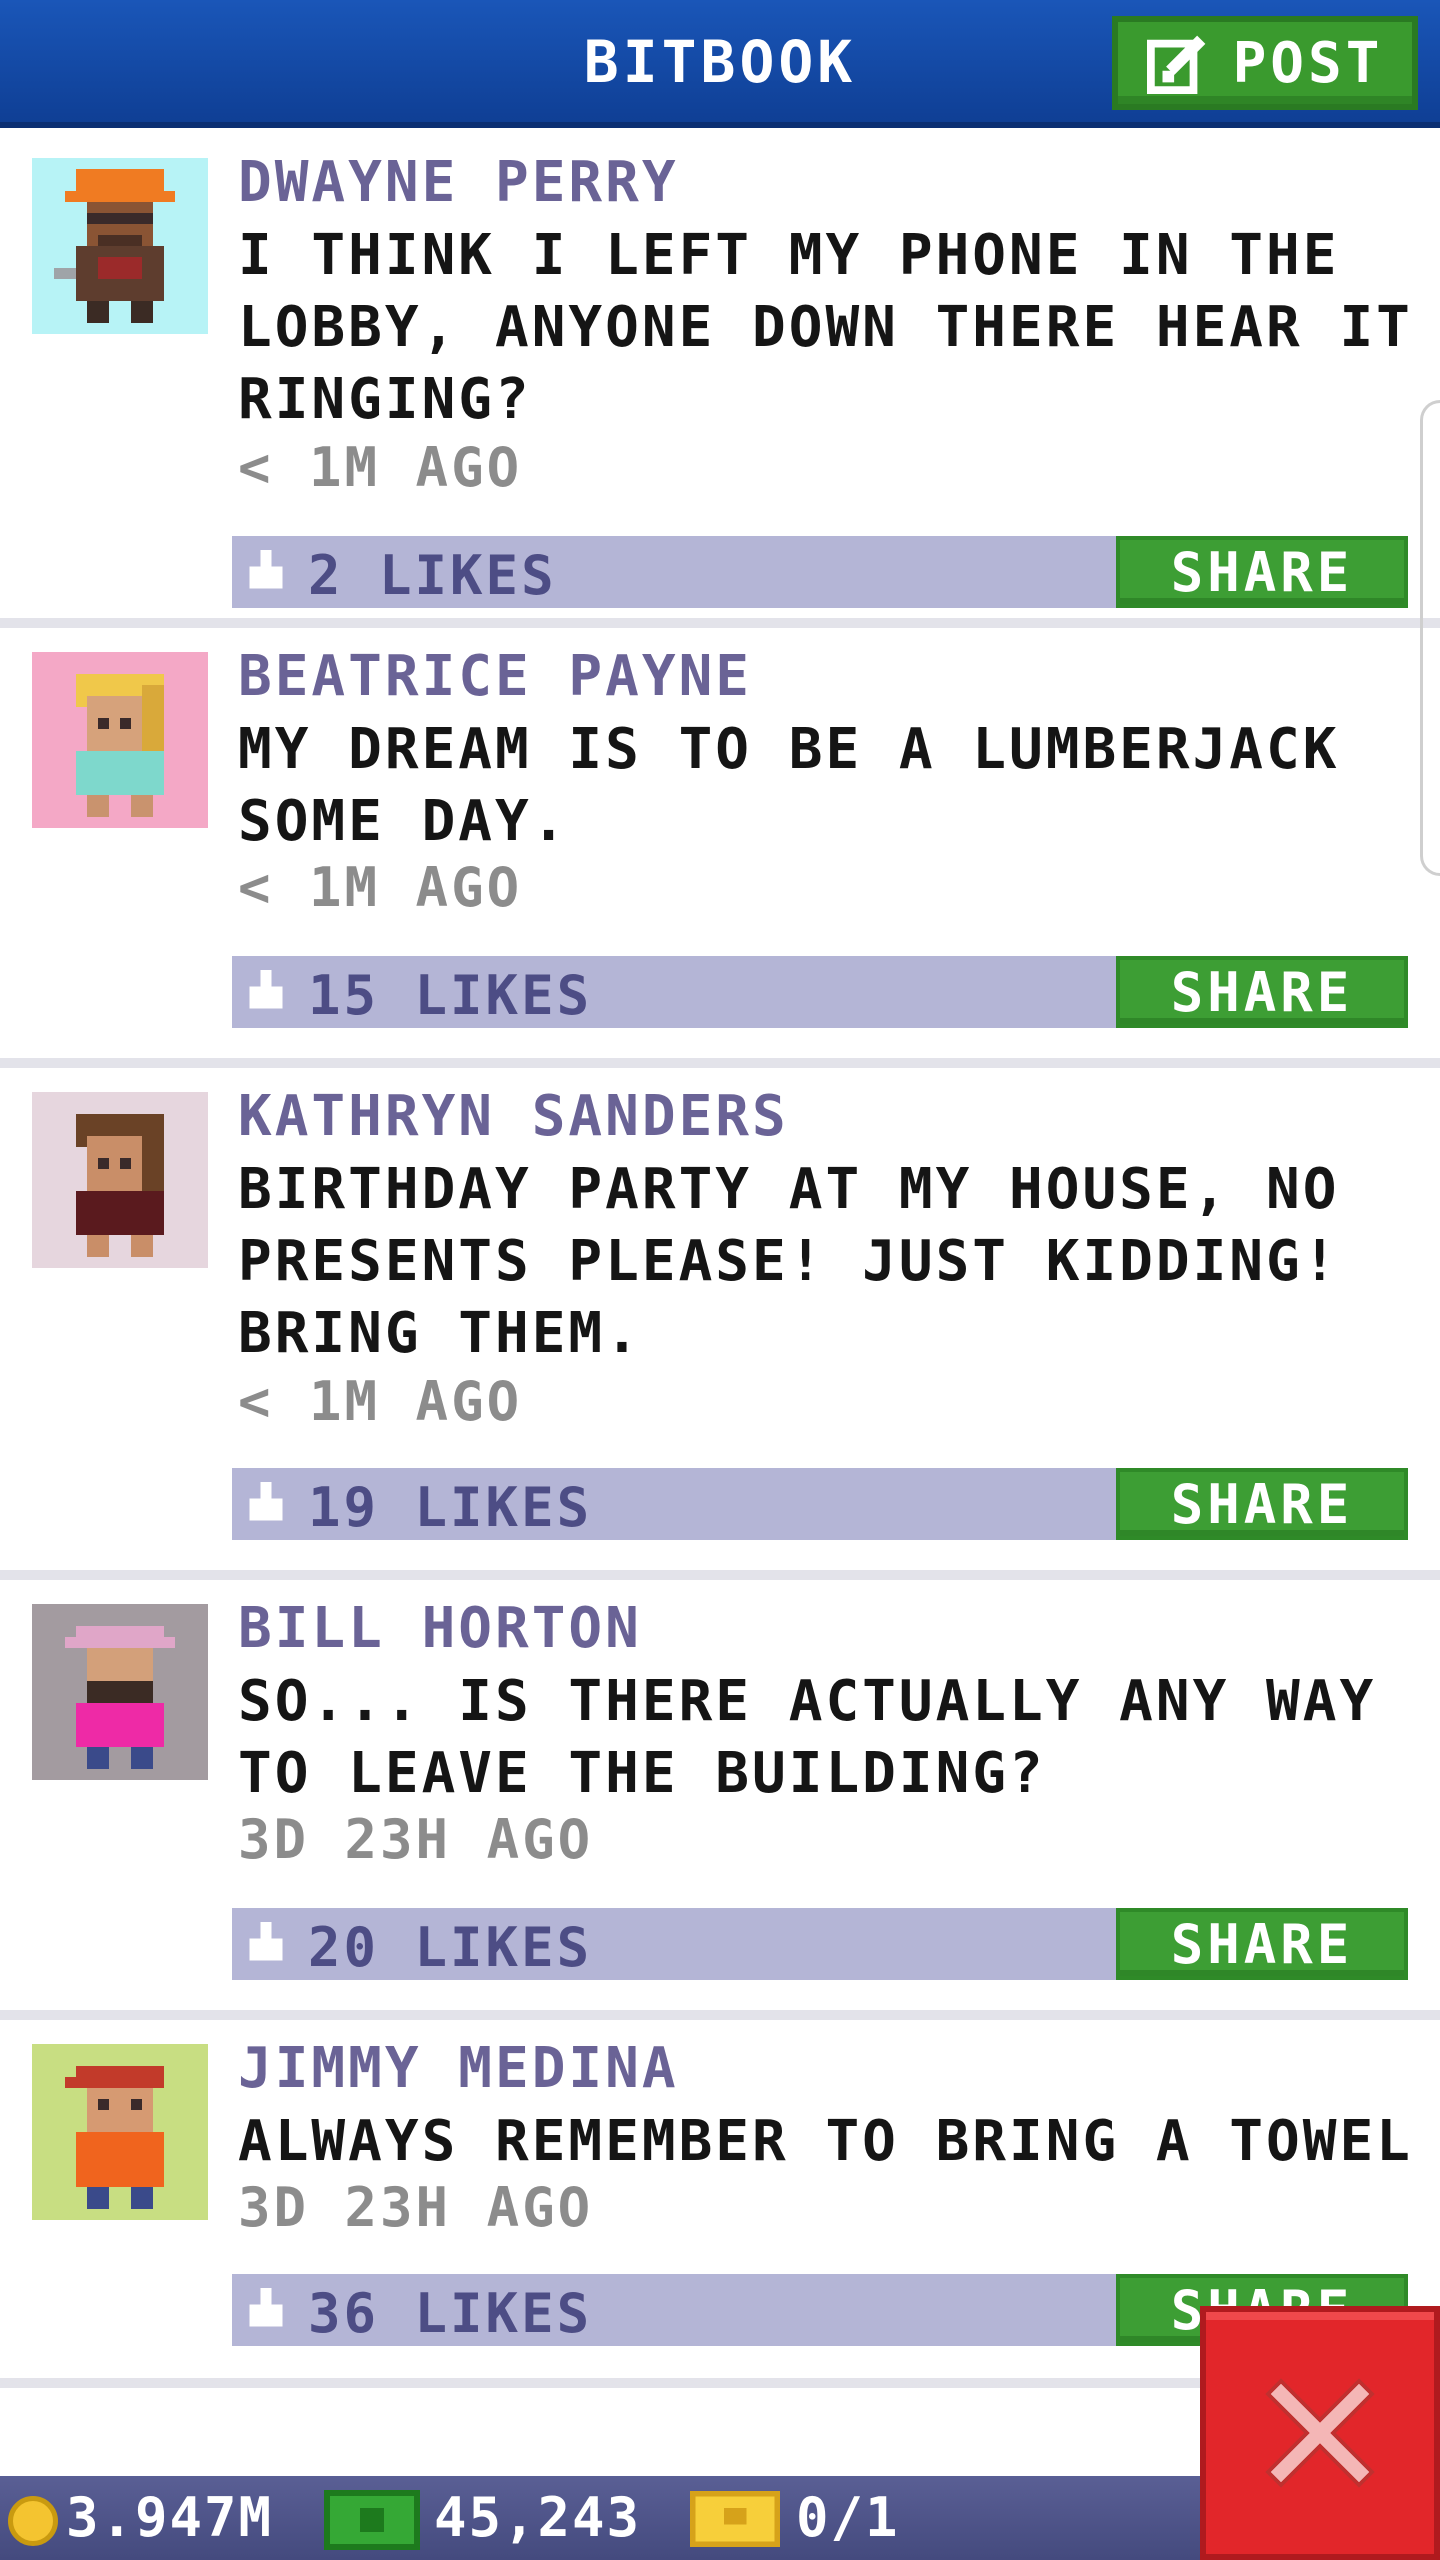 This screenshot has width=1440, height=2560. What do you see at coordinates (820, 572) in the screenshot?
I see `like-bar: 2 LIKES SHARE` at bounding box center [820, 572].